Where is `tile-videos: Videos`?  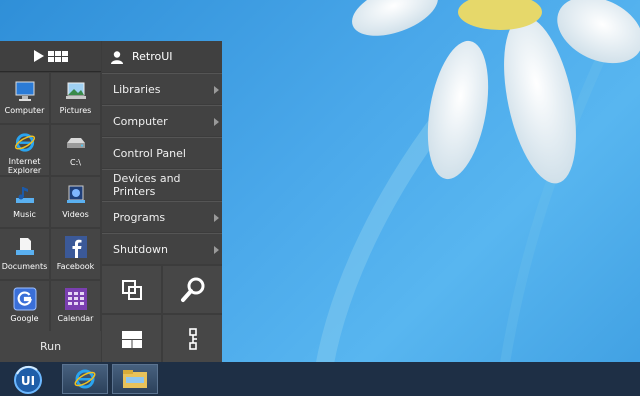 tile-videos: Videos is located at coordinates (75, 202).